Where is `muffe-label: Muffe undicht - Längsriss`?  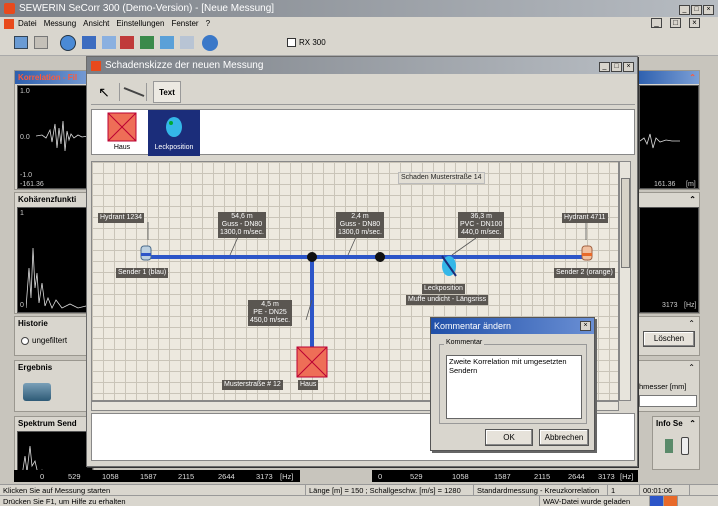 muffe-label: Muffe undicht - Längsriss is located at coordinates (447, 300).